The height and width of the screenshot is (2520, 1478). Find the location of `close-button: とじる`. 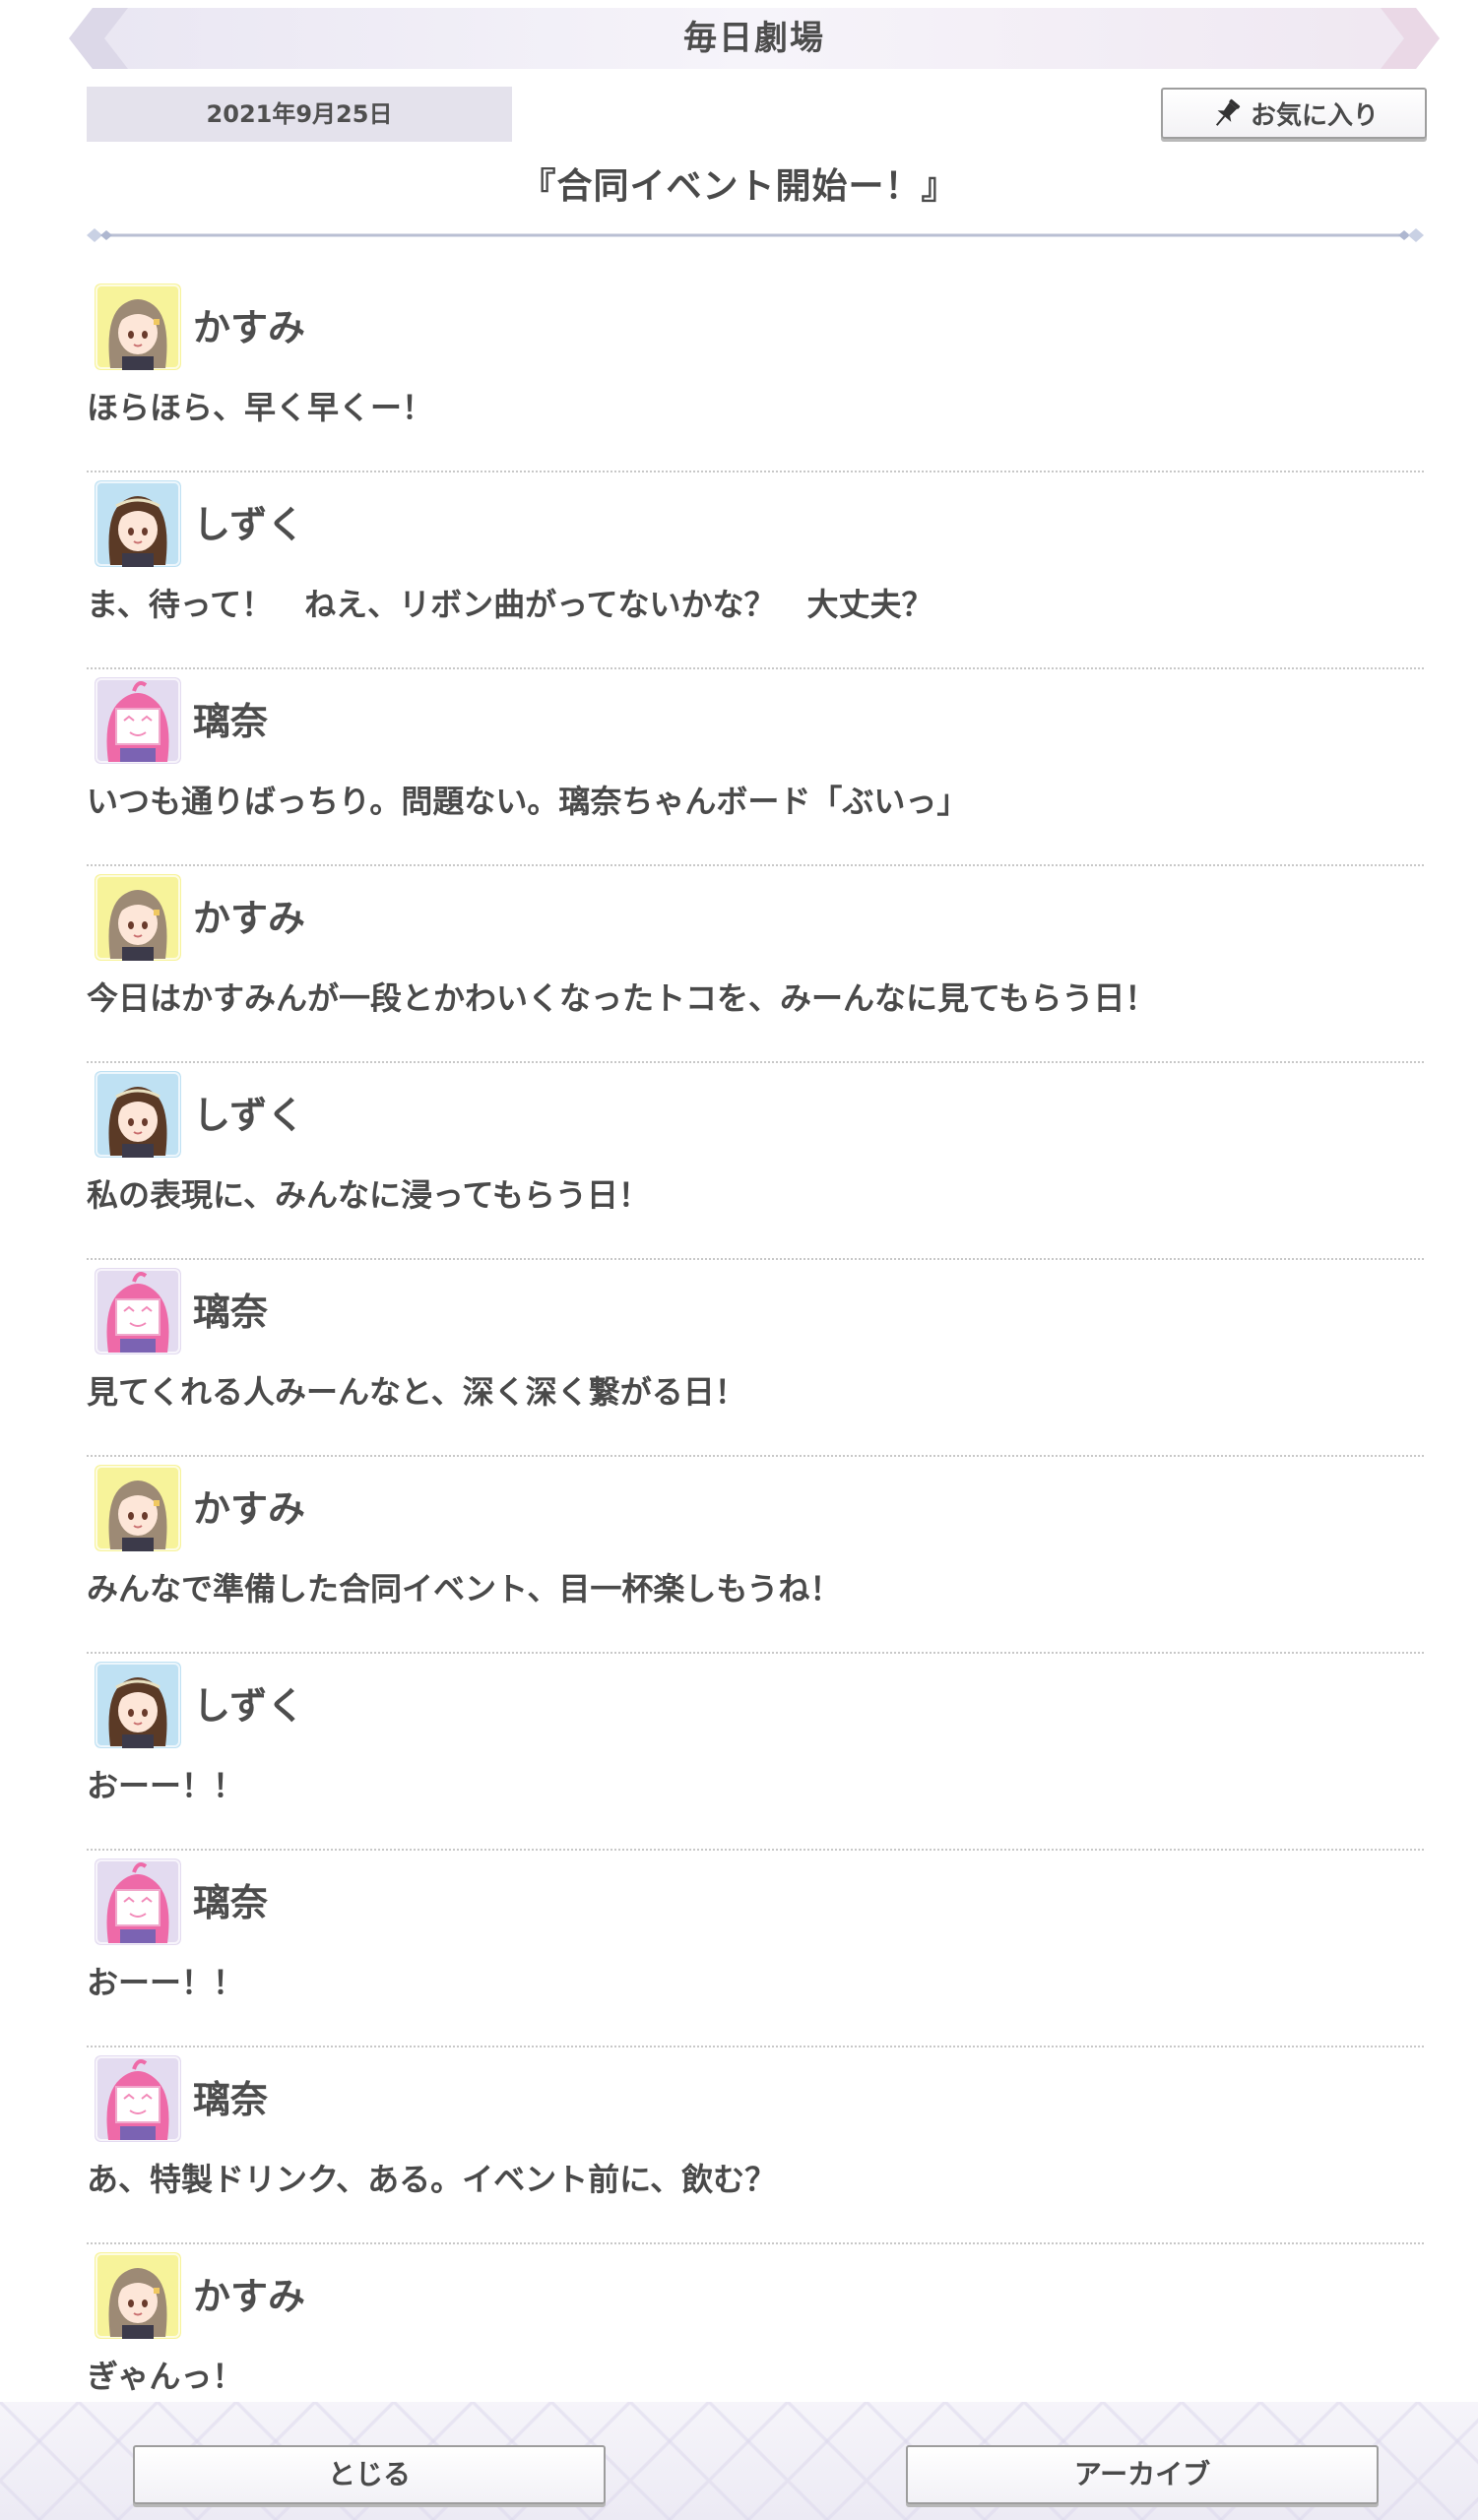

close-button: とじる is located at coordinates (369, 2474).